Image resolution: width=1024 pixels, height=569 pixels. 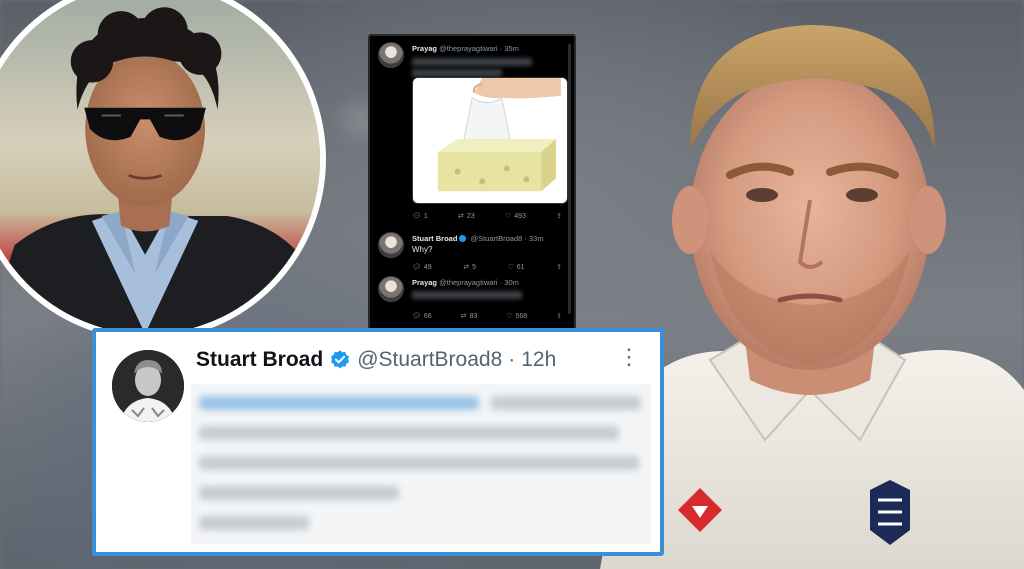 I want to click on display-name: Stuart Broad, so click(x=259, y=360).